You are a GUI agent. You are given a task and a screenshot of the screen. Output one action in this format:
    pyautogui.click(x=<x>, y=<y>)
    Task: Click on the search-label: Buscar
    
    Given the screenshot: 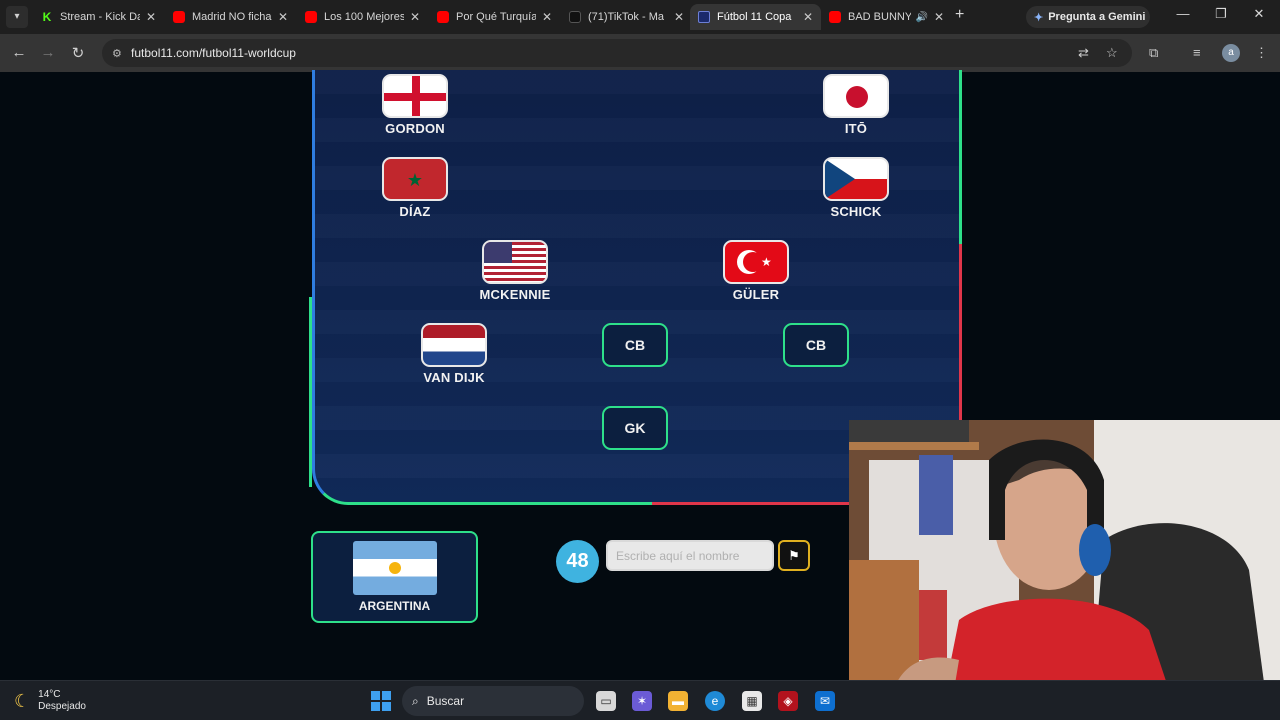 What is the action you would take?
    pyautogui.click(x=445, y=701)
    